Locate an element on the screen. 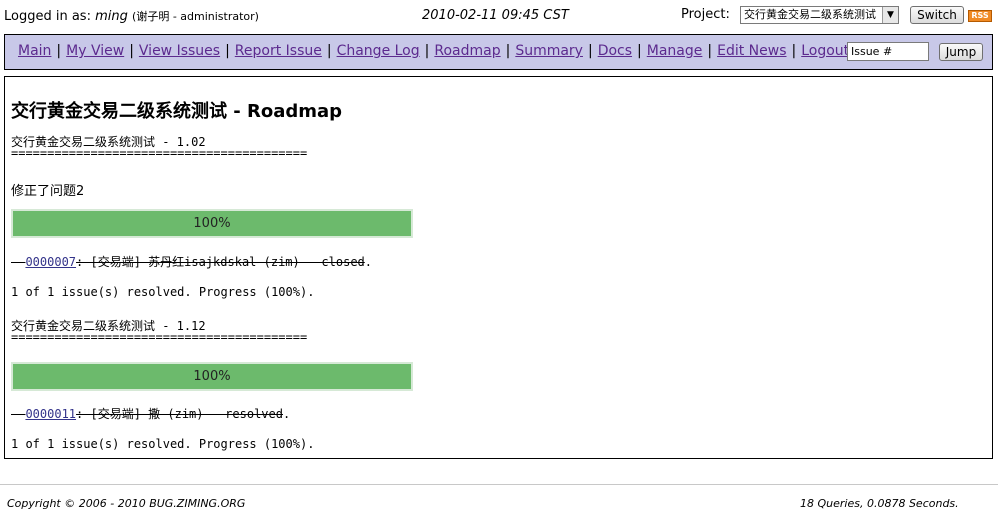 The width and height of the screenshot is (998, 516). copyright: Copyright © 2006 - 2010 BUG.ZIMING.ORG is located at coordinates (126, 503).